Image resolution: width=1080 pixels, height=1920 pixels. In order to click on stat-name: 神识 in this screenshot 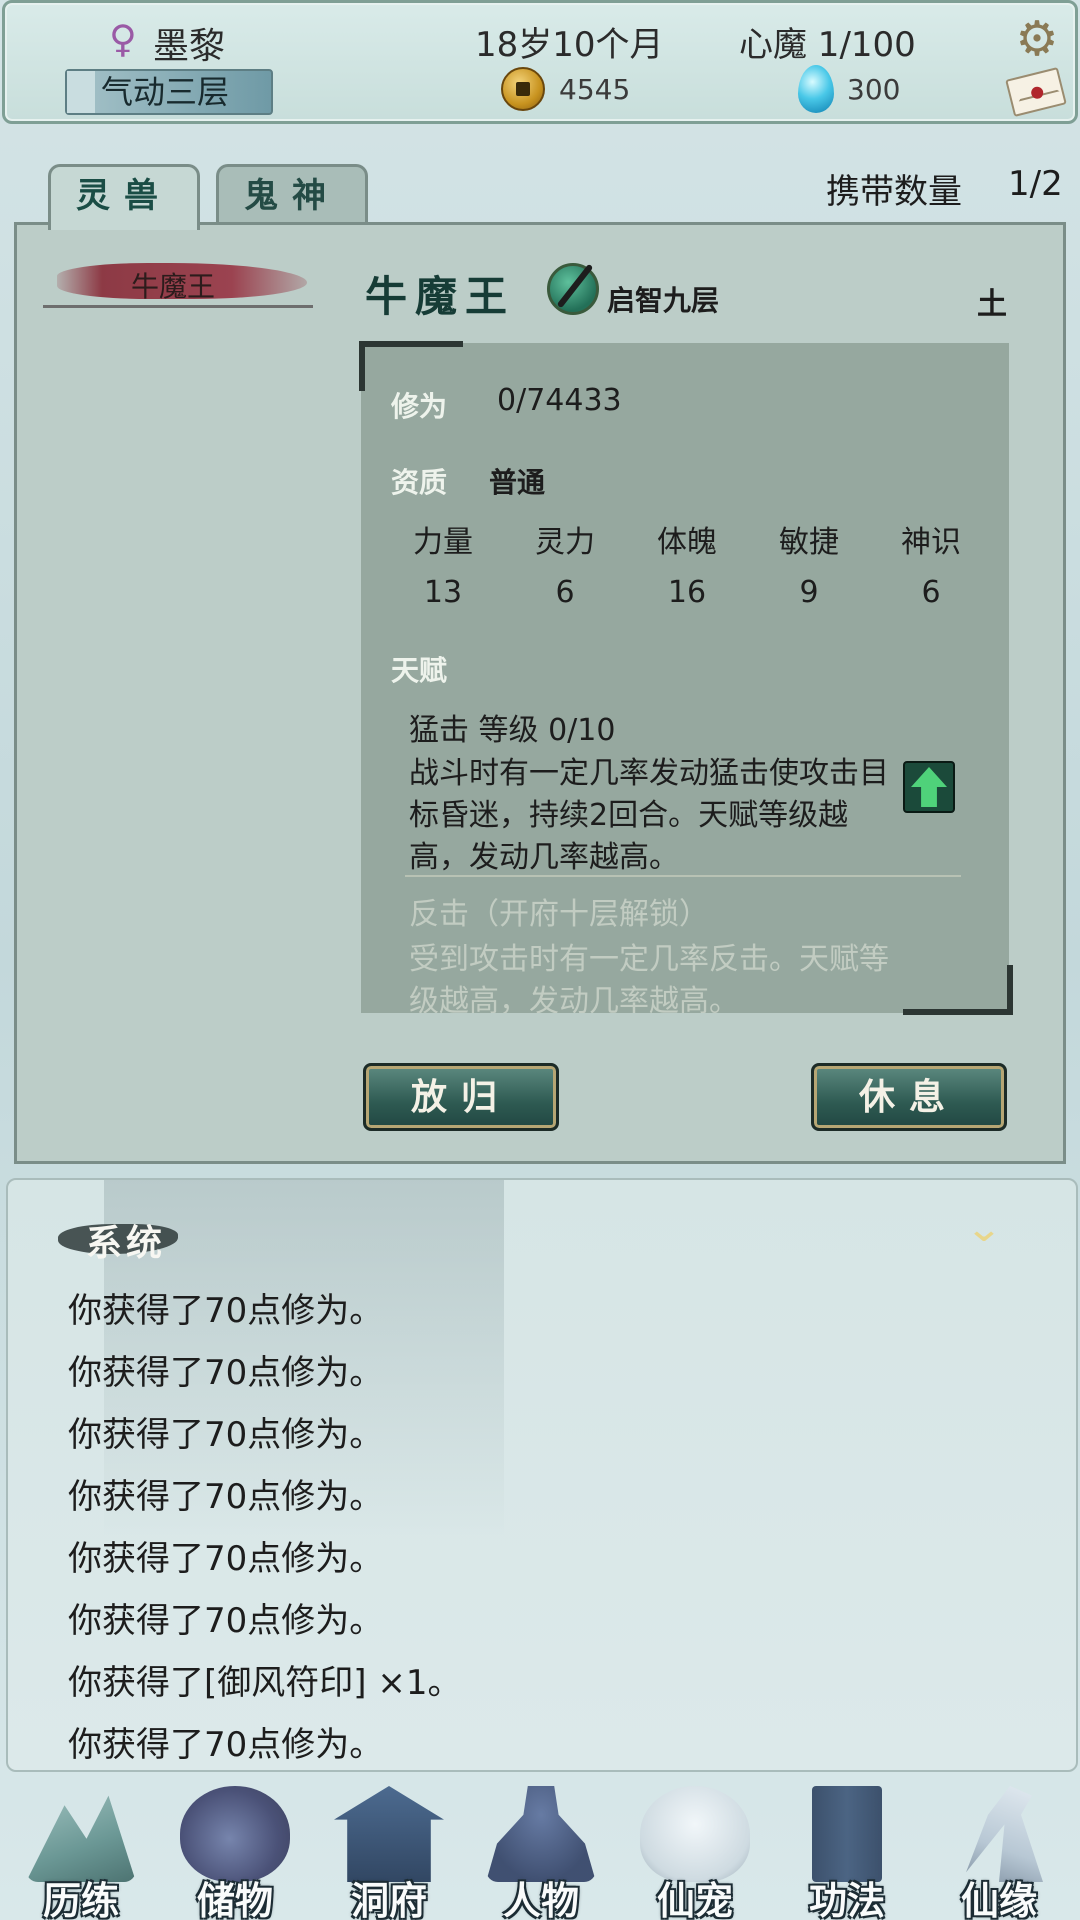, I will do `click(931, 542)`.